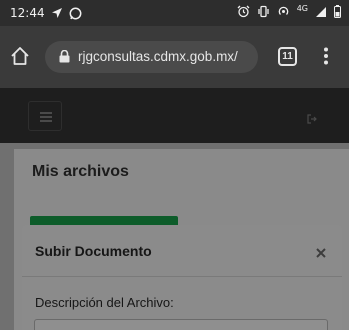 This screenshot has width=349, height=330. What do you see at coordinates (312, 120) in the screenshot?
I see `logout-icon` at bounding box center [312, 120].